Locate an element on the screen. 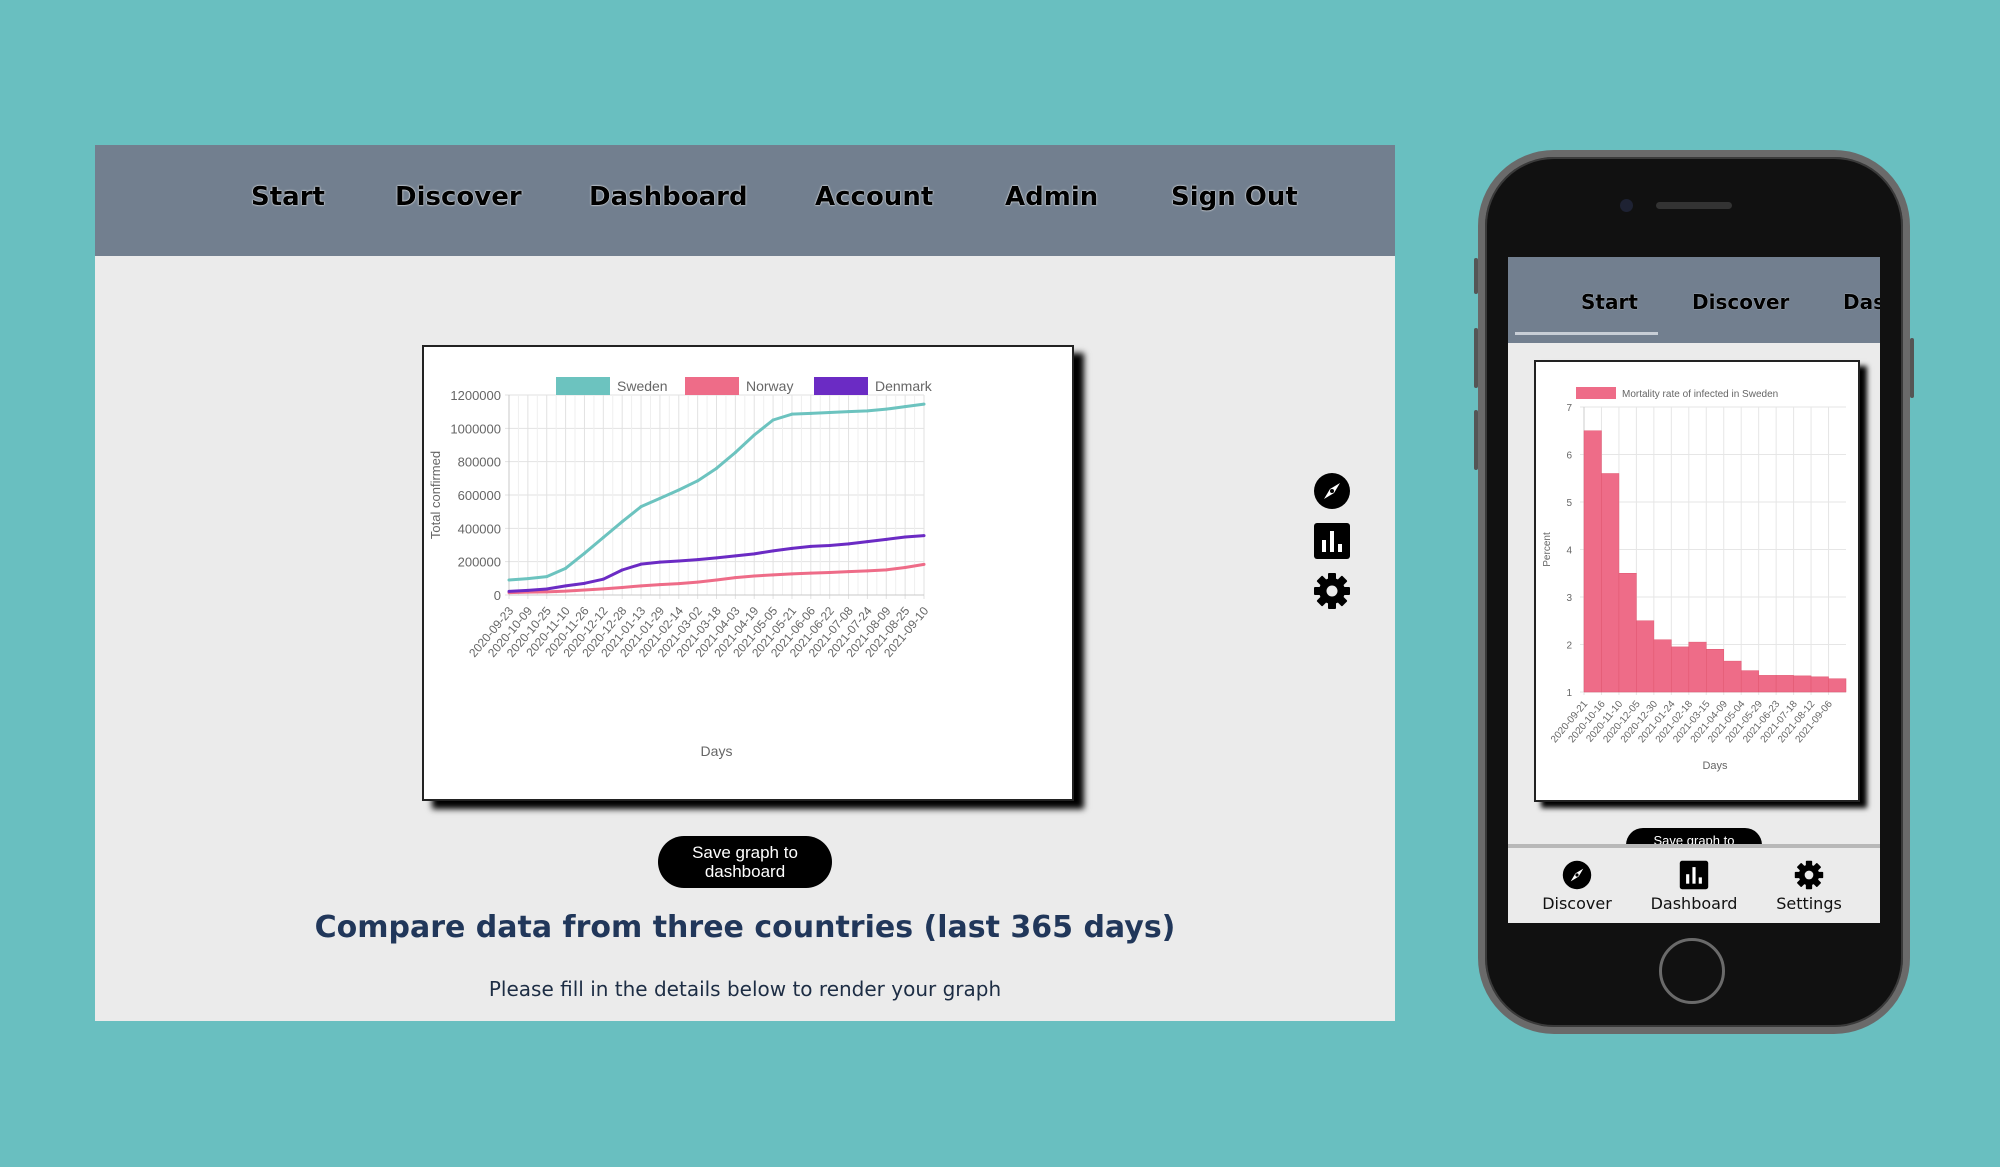 The height and width of the screenshot is (1167, 2000). bottom-nav-label: Discover is located at coordinates (1577, 903).